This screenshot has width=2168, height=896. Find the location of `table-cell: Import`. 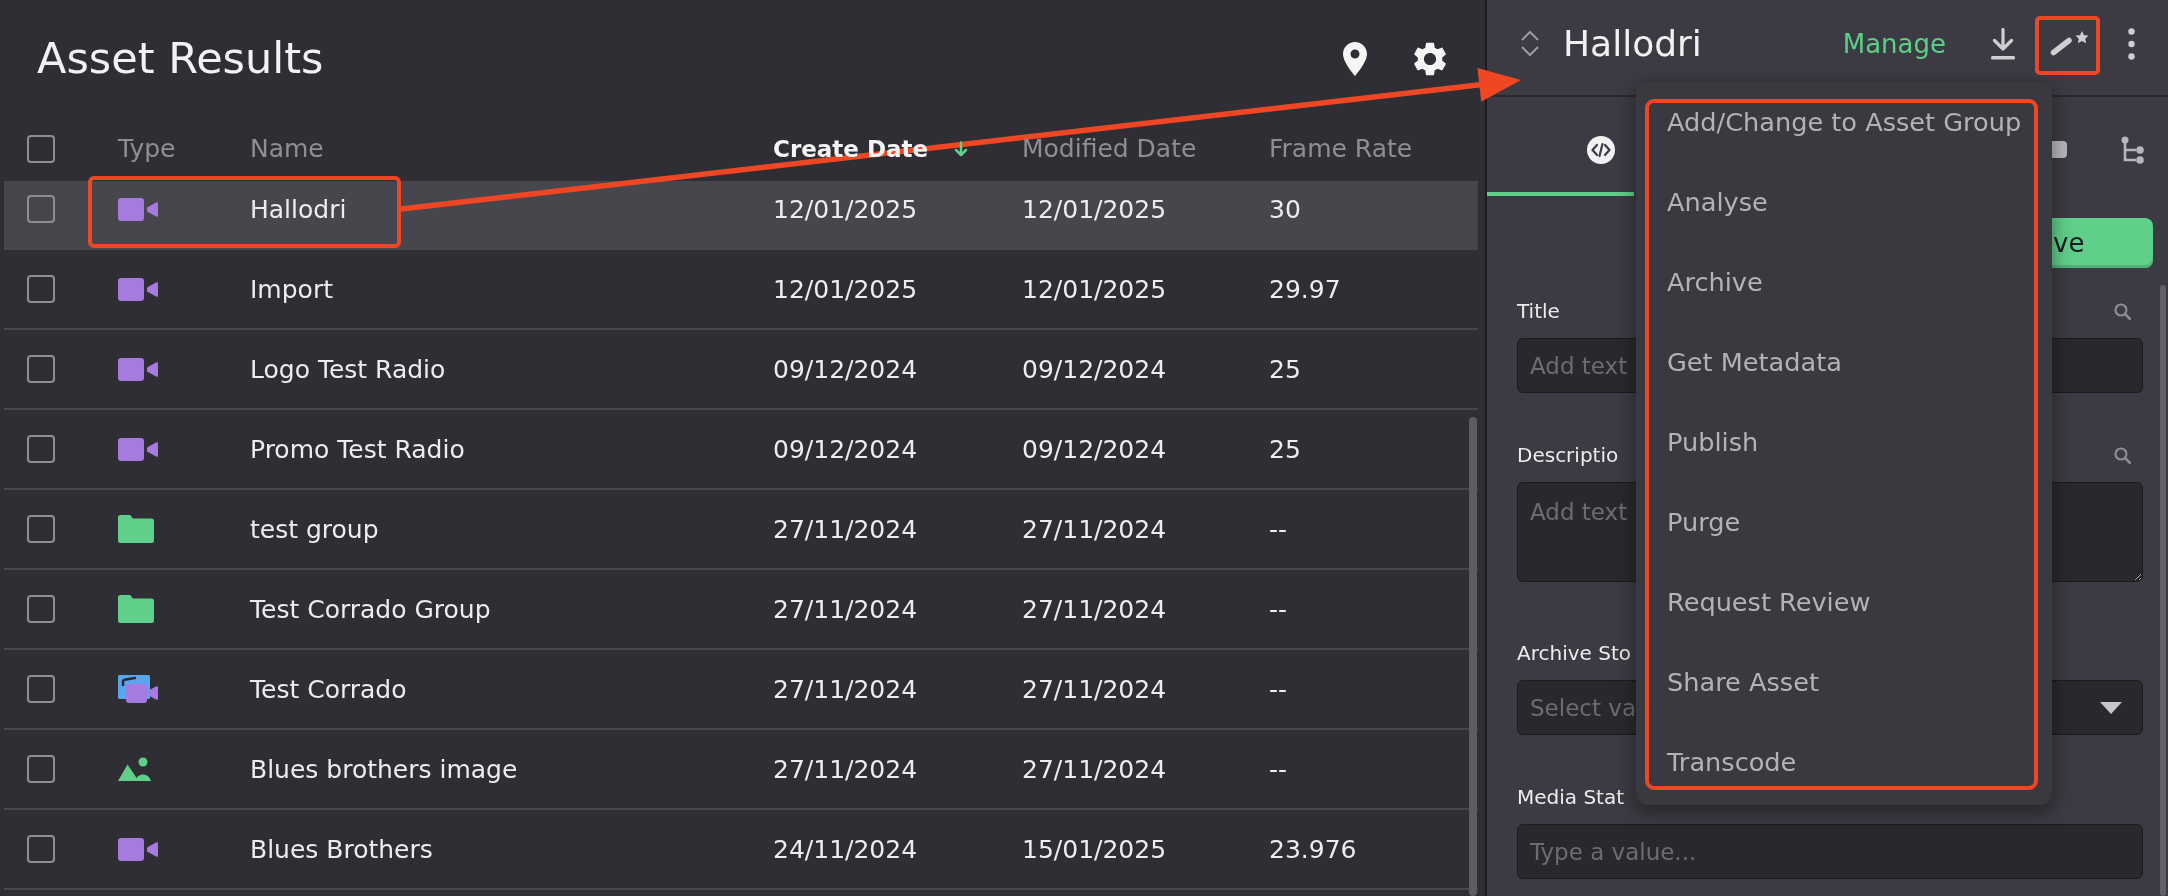

table-cell: Import is located at coordinates (291, 289).